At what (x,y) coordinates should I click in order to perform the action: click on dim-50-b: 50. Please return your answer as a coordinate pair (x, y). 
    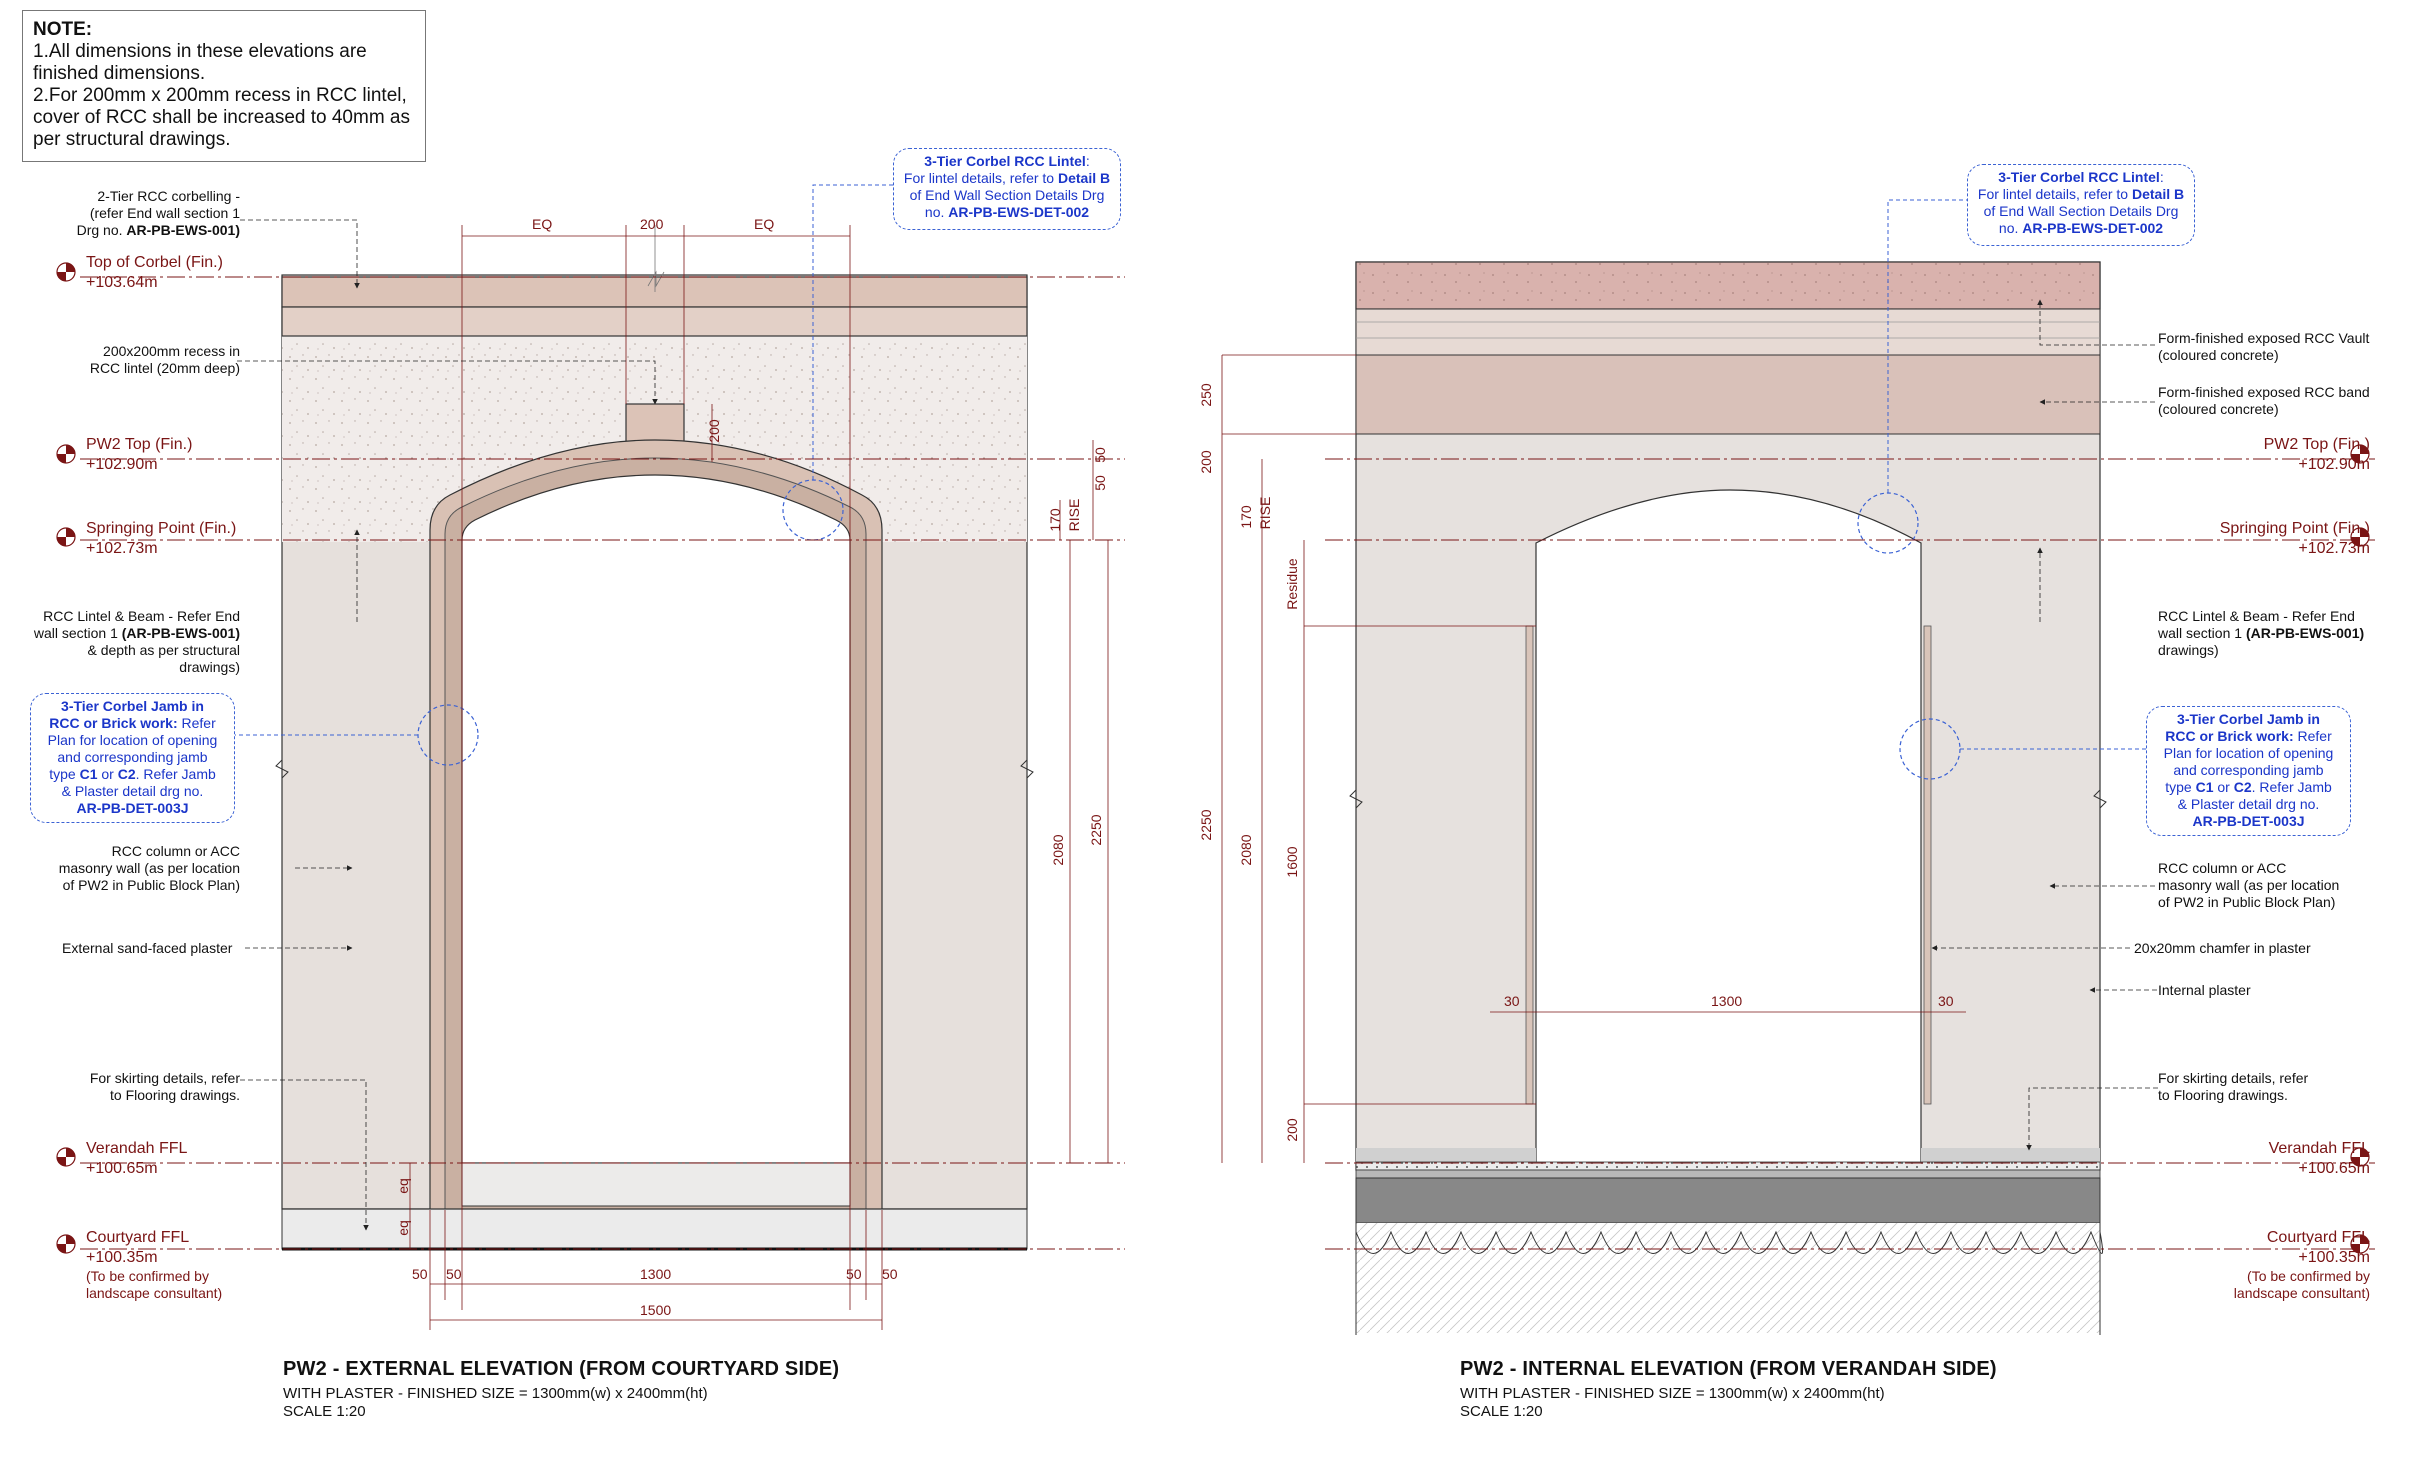
    Looking at the image, I should click on (1100, 483).